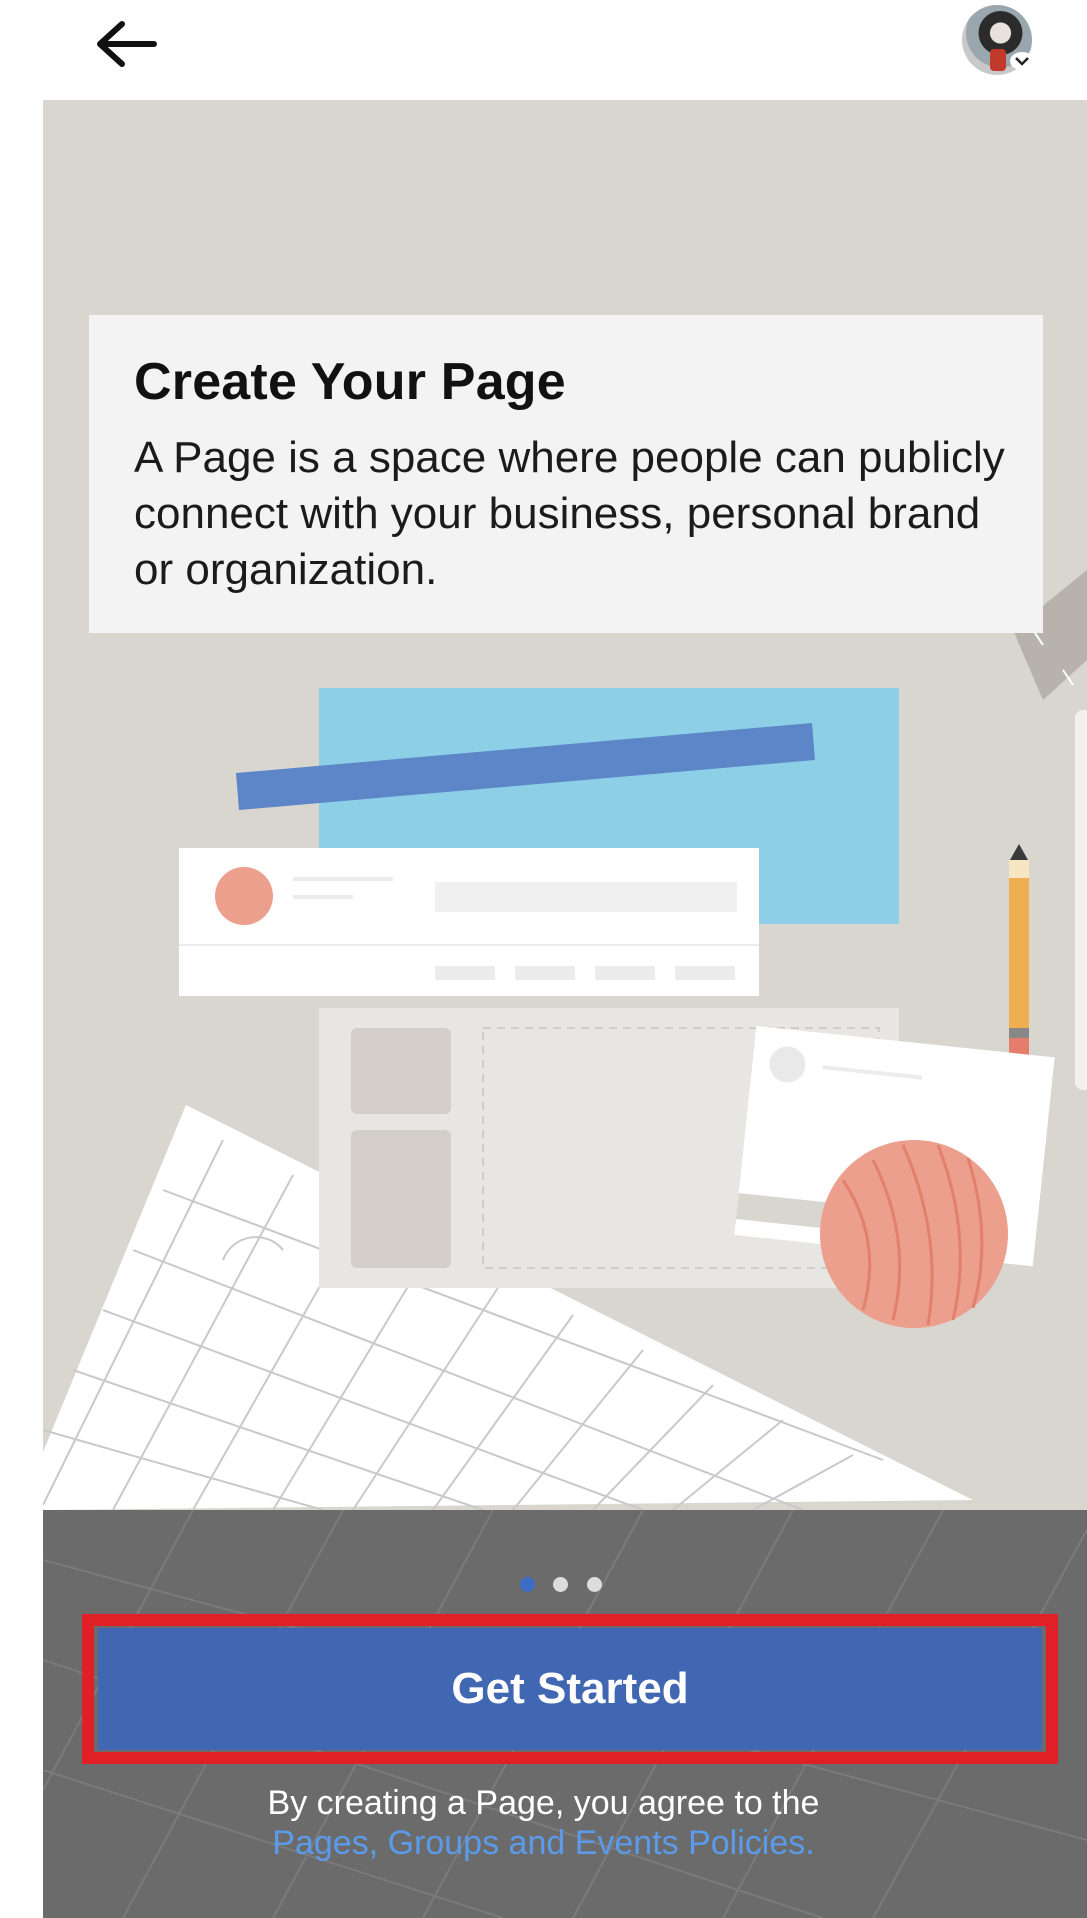 The height and width of the screenshot is (1918, 1087). Describe the element at coordinates (1022, 61) in the screenshot. I see `chevron-down-icon` at that location.